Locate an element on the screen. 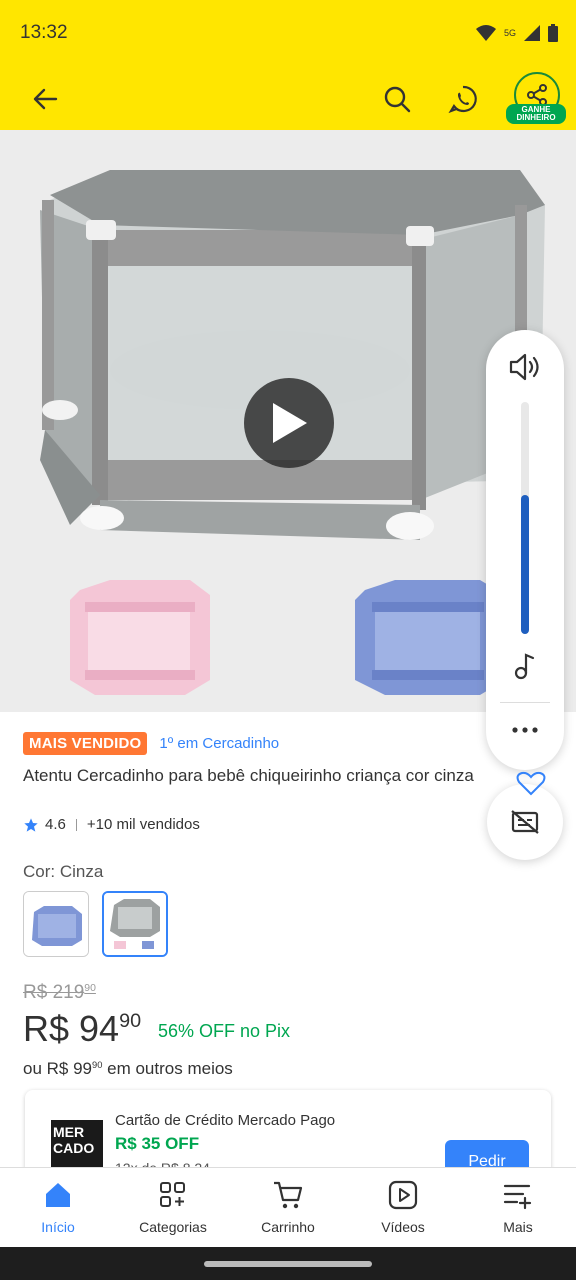 This screenshot has height=1280, width=576. status-bar: 13:32 5G is located at coordinates (288, 34).